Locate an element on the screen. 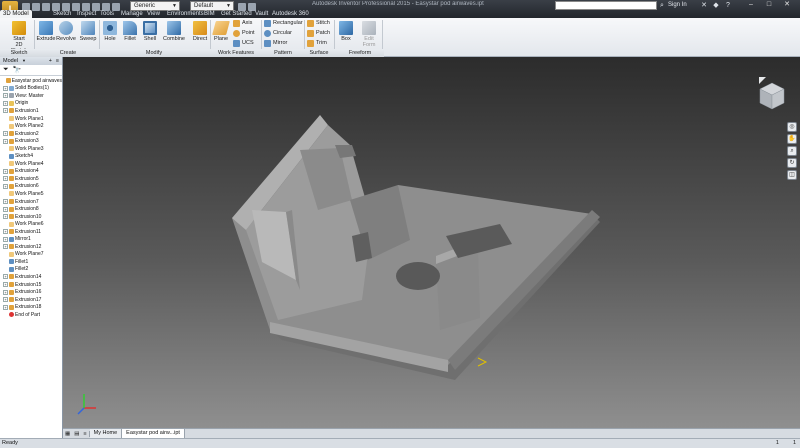 Image resolution: width=800 pixels, height=448 pixels. ribbon-tab-tools: Tools is located at coordinates (107, 14).